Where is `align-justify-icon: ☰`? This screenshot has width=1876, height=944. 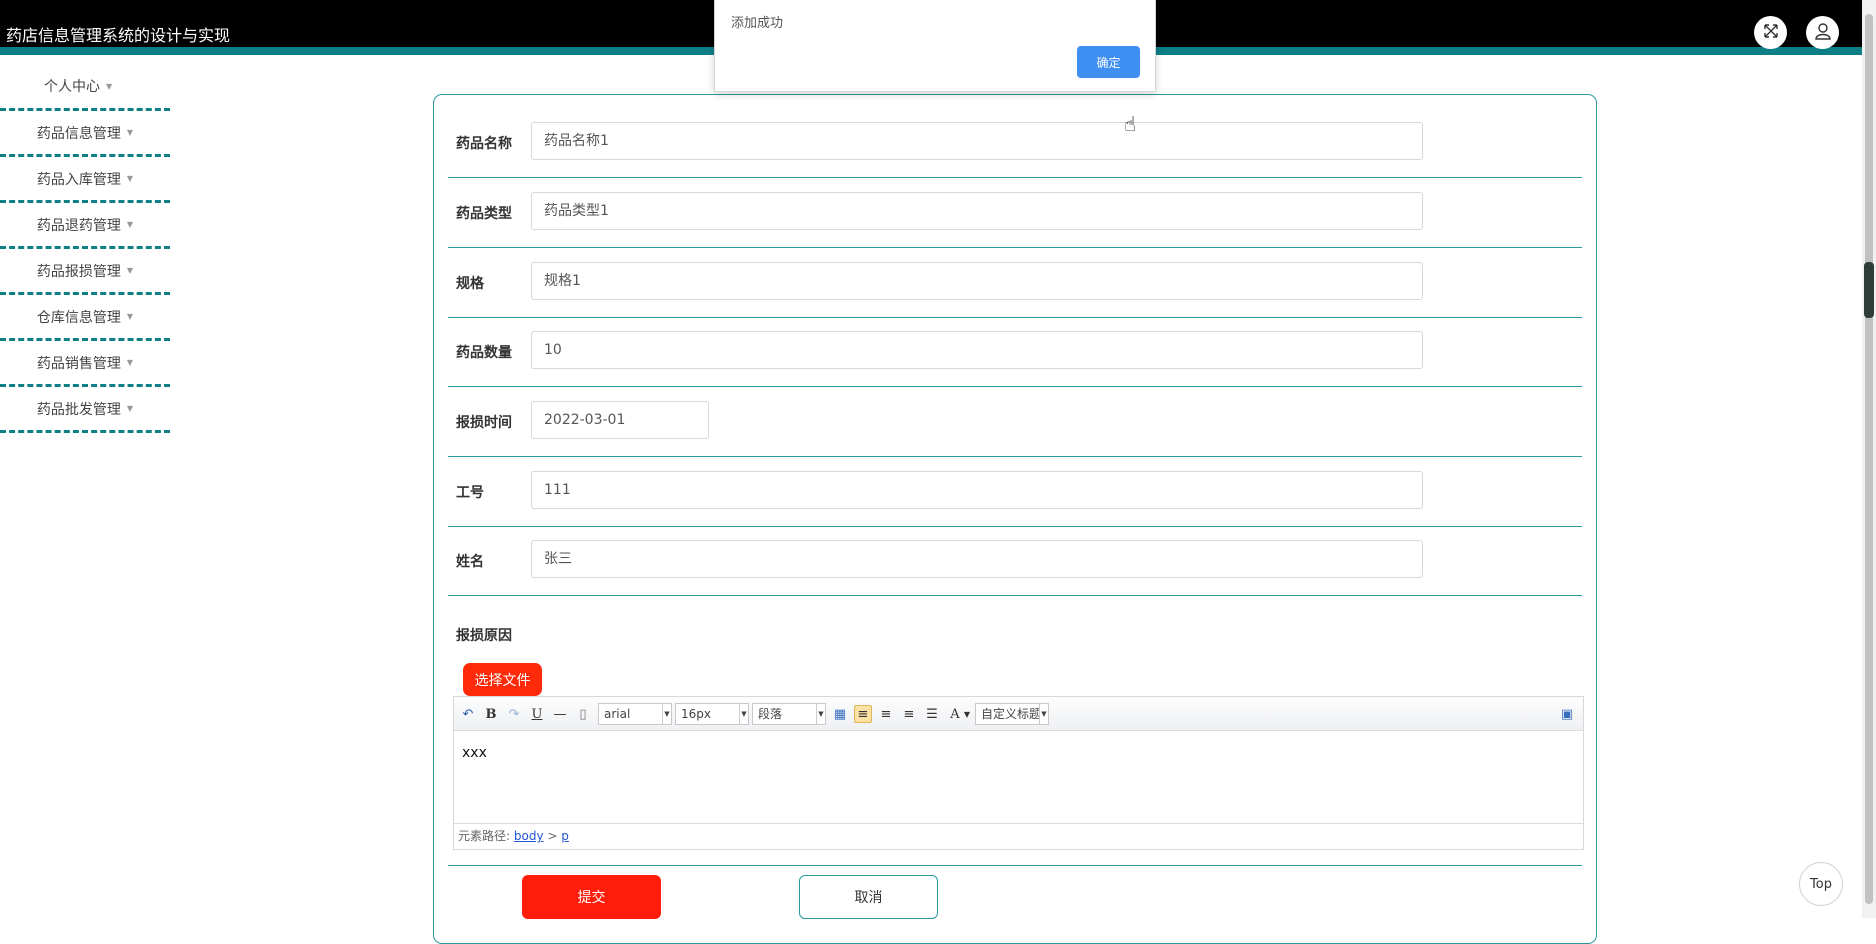
align-justify-icon: ☰ is located at coordinates (932, 714).